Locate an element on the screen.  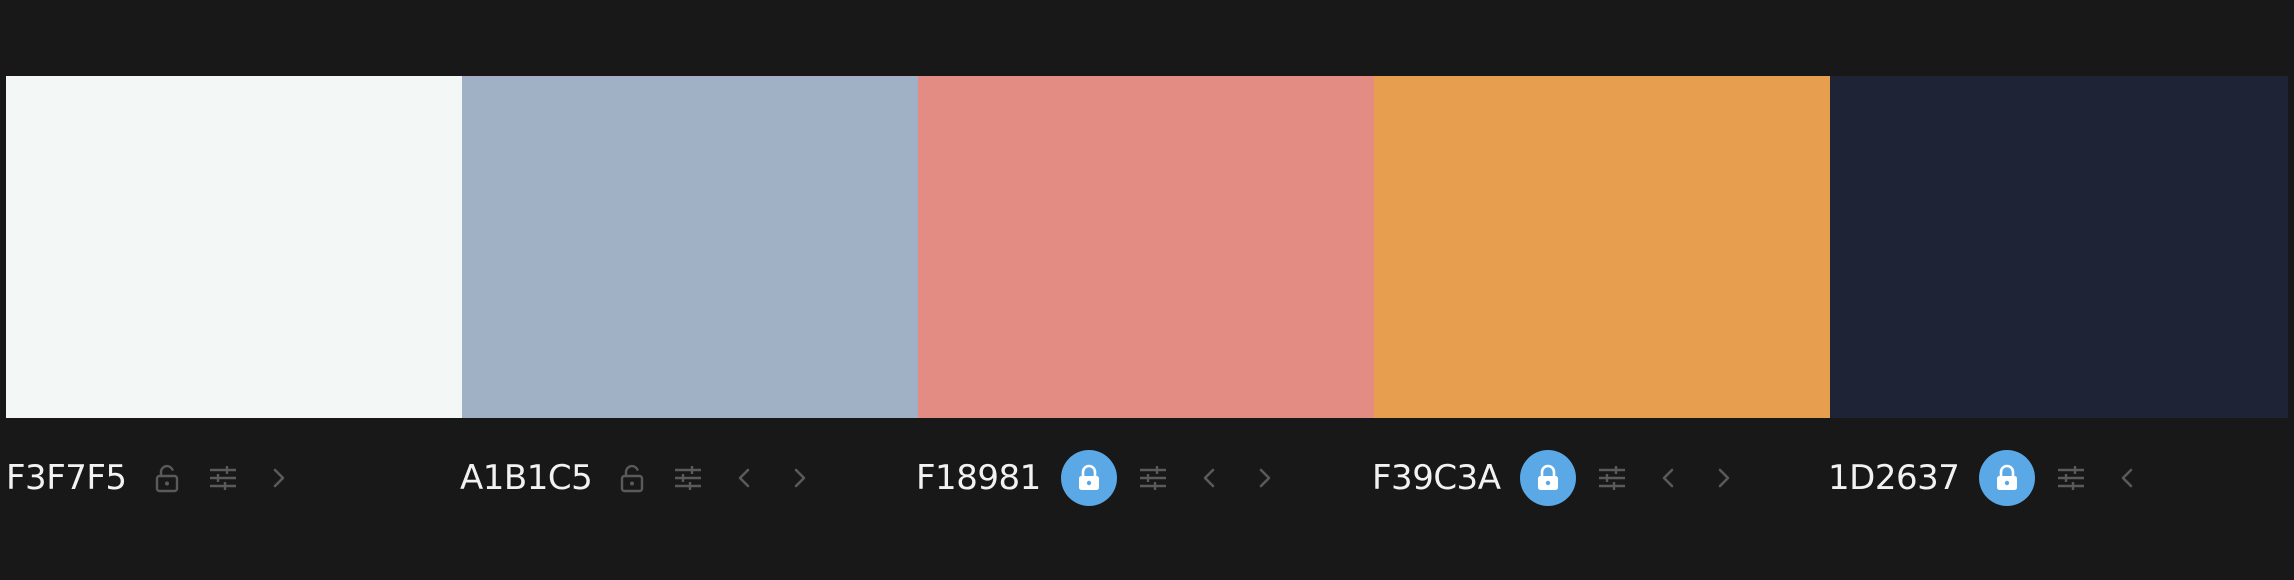
hex-code-swatch-3: F18981 is located at coordinates (978, 478).